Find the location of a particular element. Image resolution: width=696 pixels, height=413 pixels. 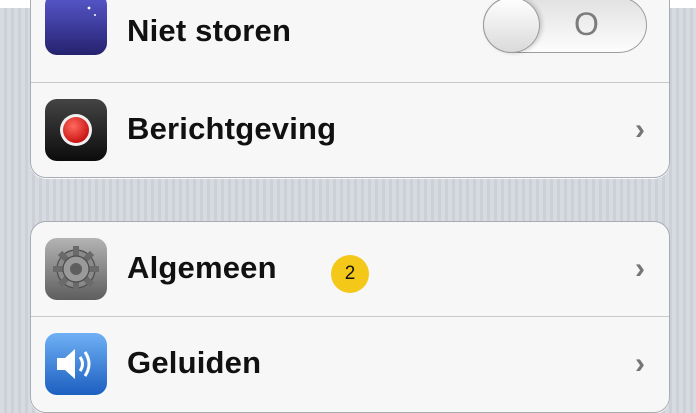

setting-label: Algemeen is located at coordinates (202, 267).